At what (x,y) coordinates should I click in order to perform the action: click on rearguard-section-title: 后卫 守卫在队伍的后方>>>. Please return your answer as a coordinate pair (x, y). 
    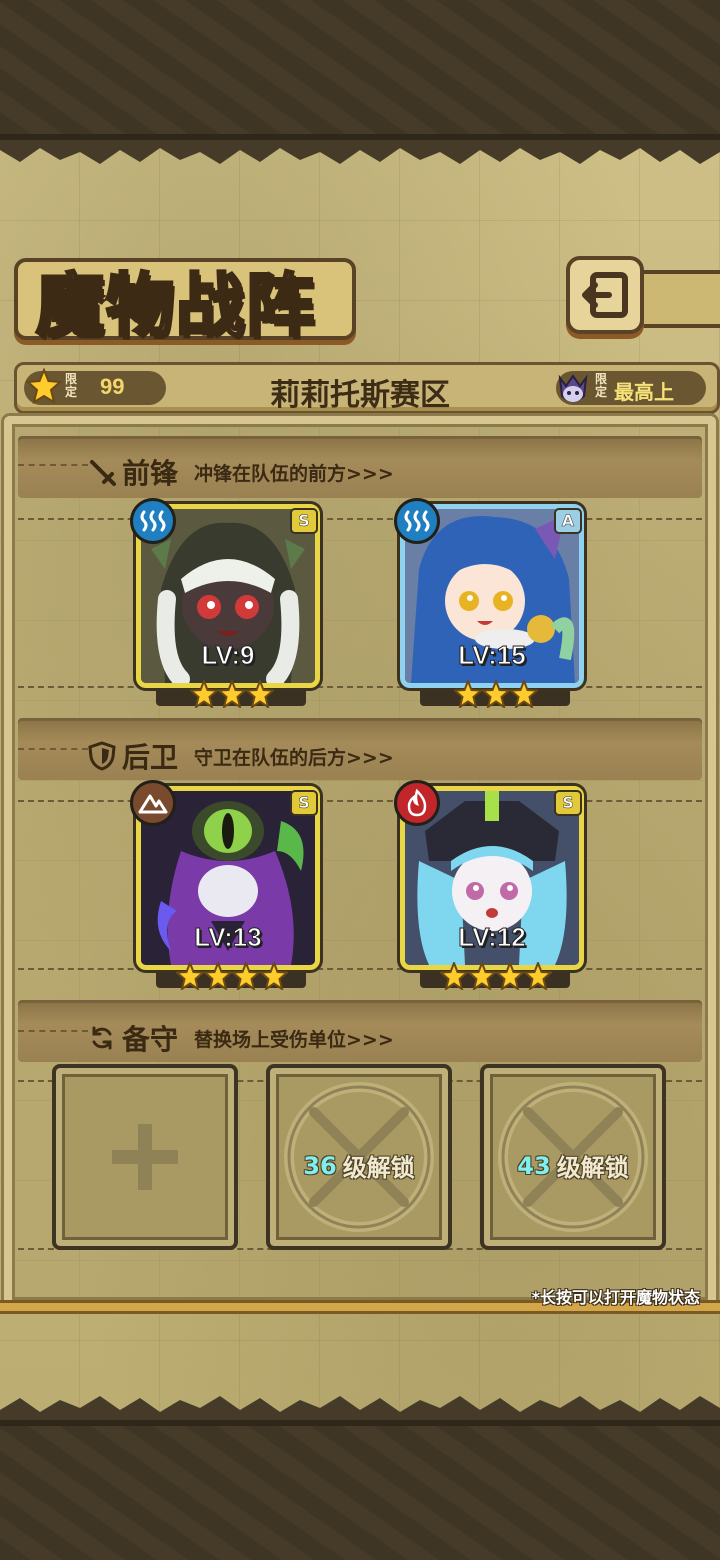
    Looking at the image, I should click on (241, 756).